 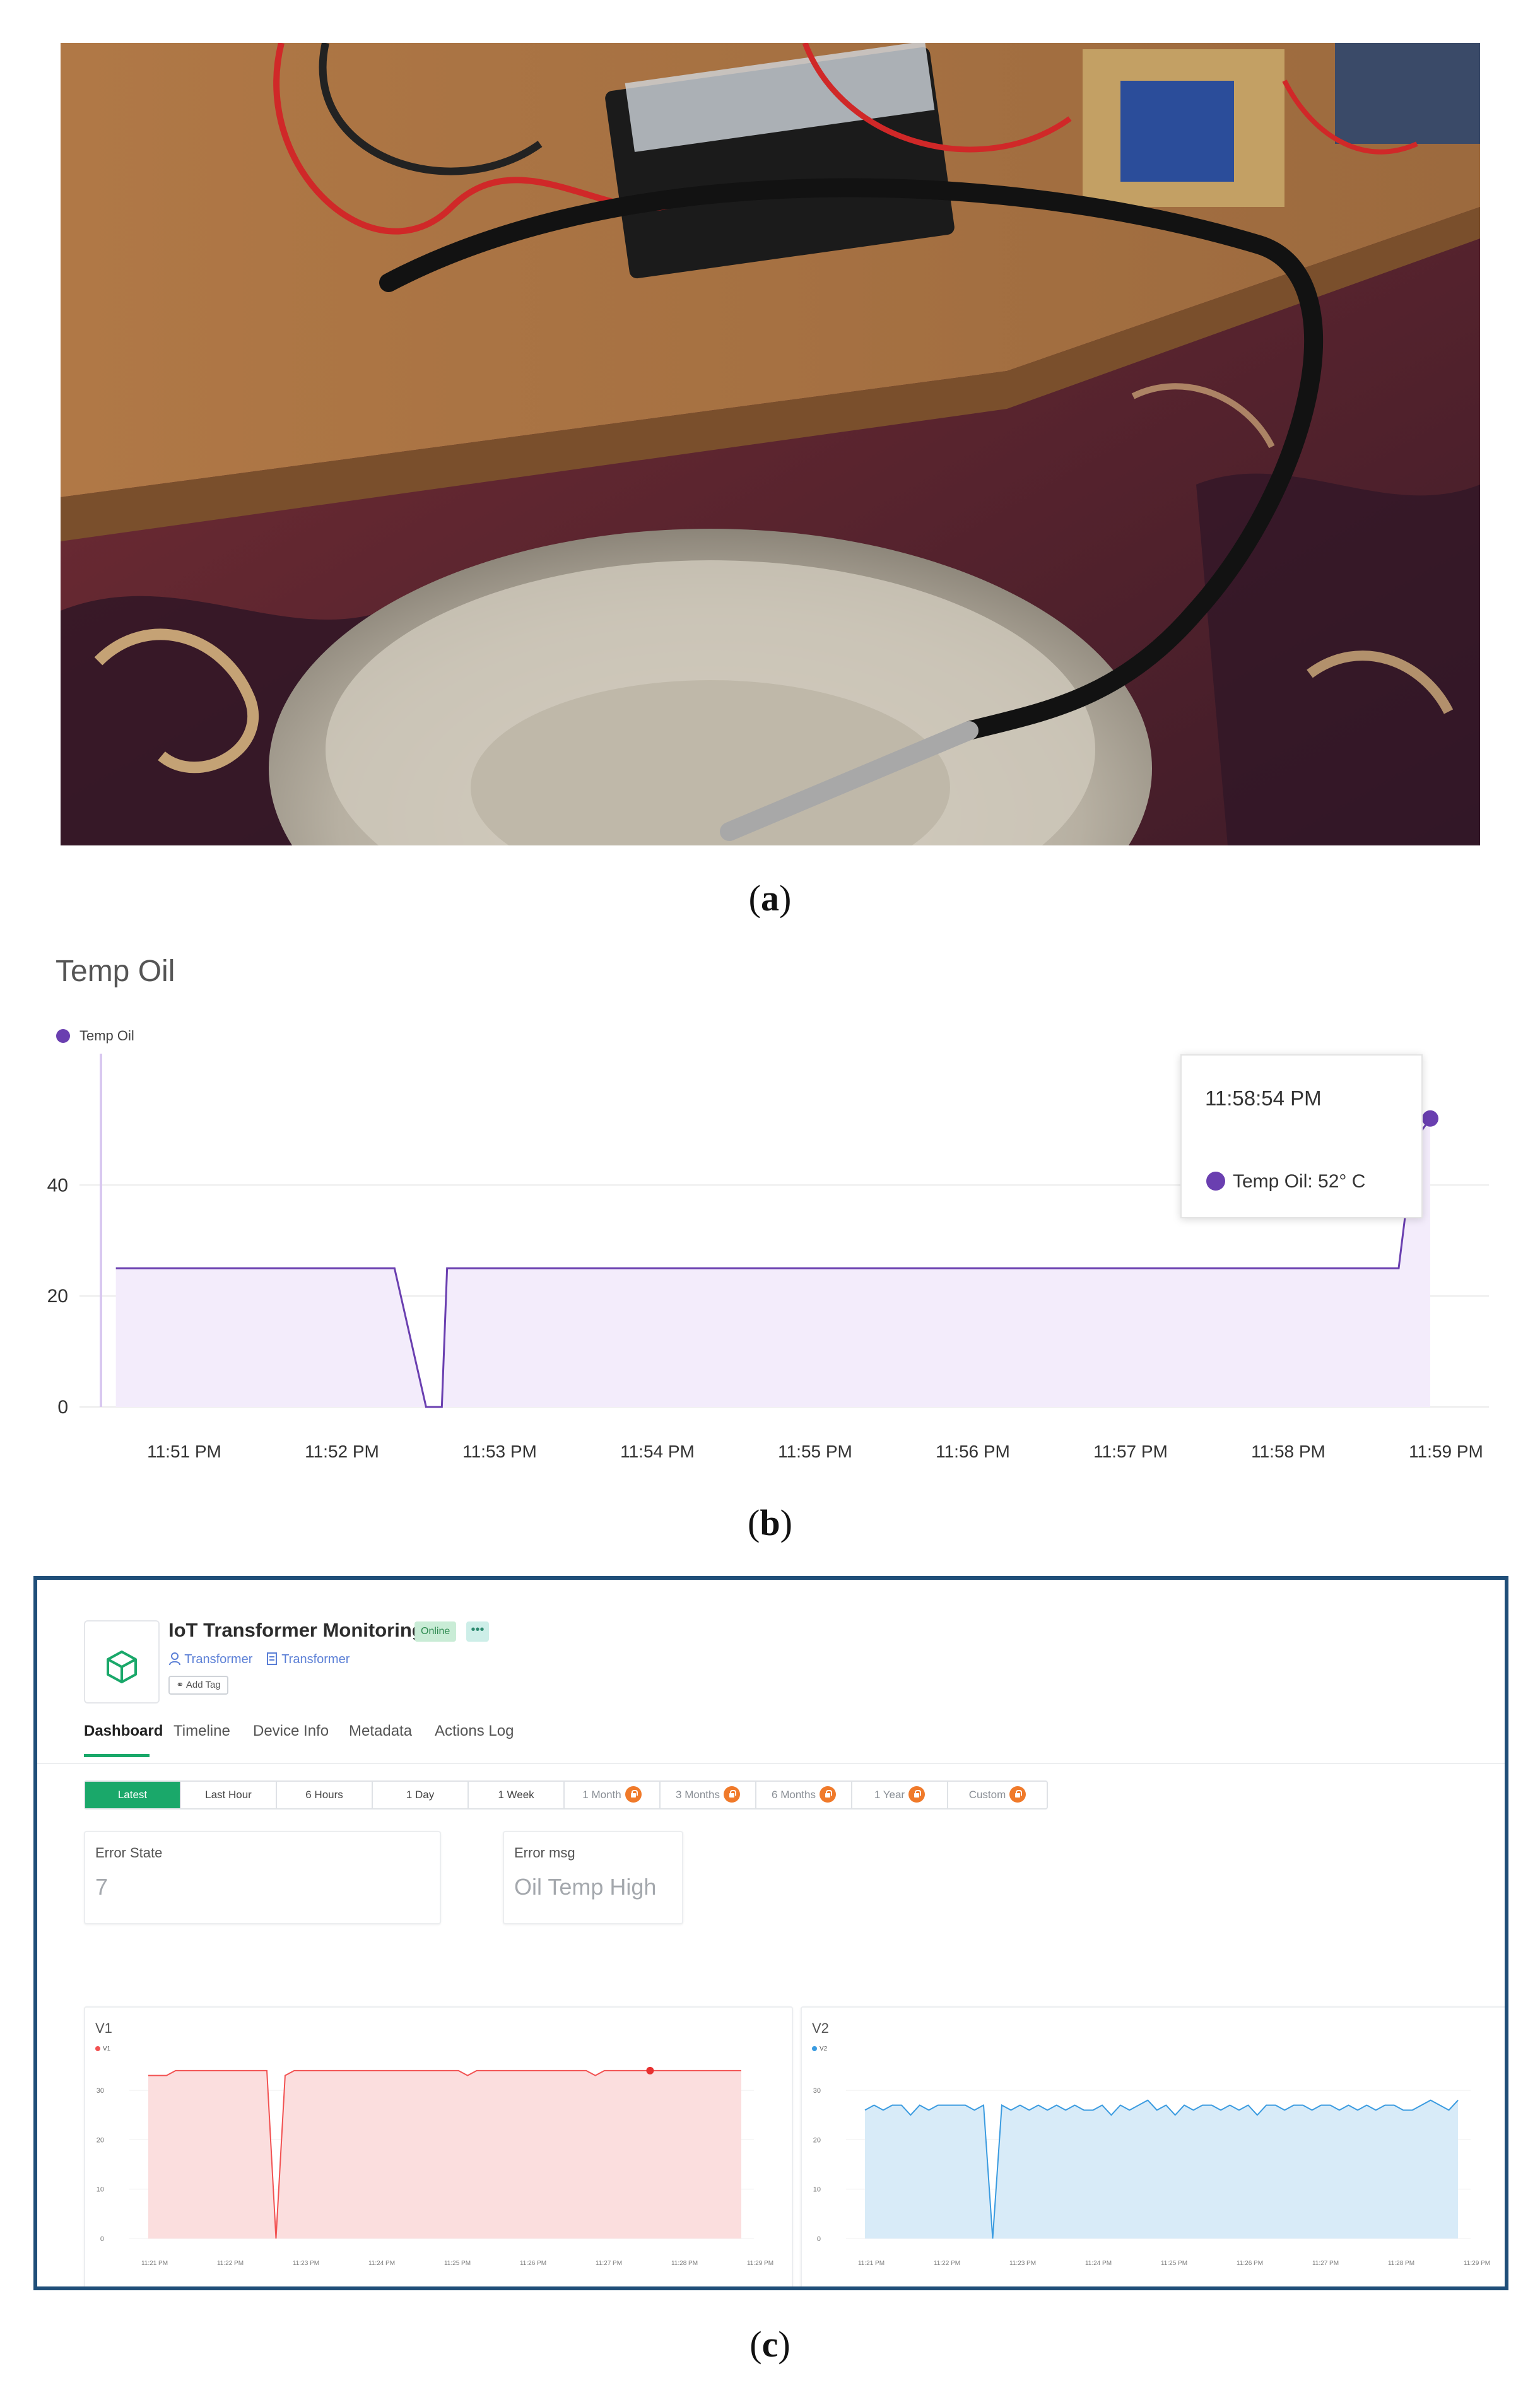 What do you see at coordinates (650, 2070) in the screenshot?
I see `v1-hover-point` at bounding box center [650, 2070].